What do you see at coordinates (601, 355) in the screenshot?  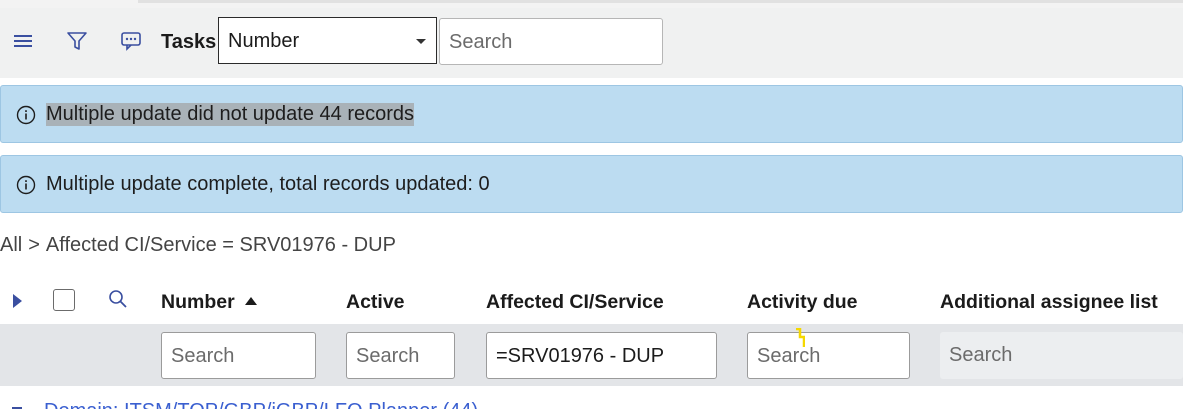 I see `affected-ci-filter-input: =SRV01976 - DUP` at bounding box center [601, 355].